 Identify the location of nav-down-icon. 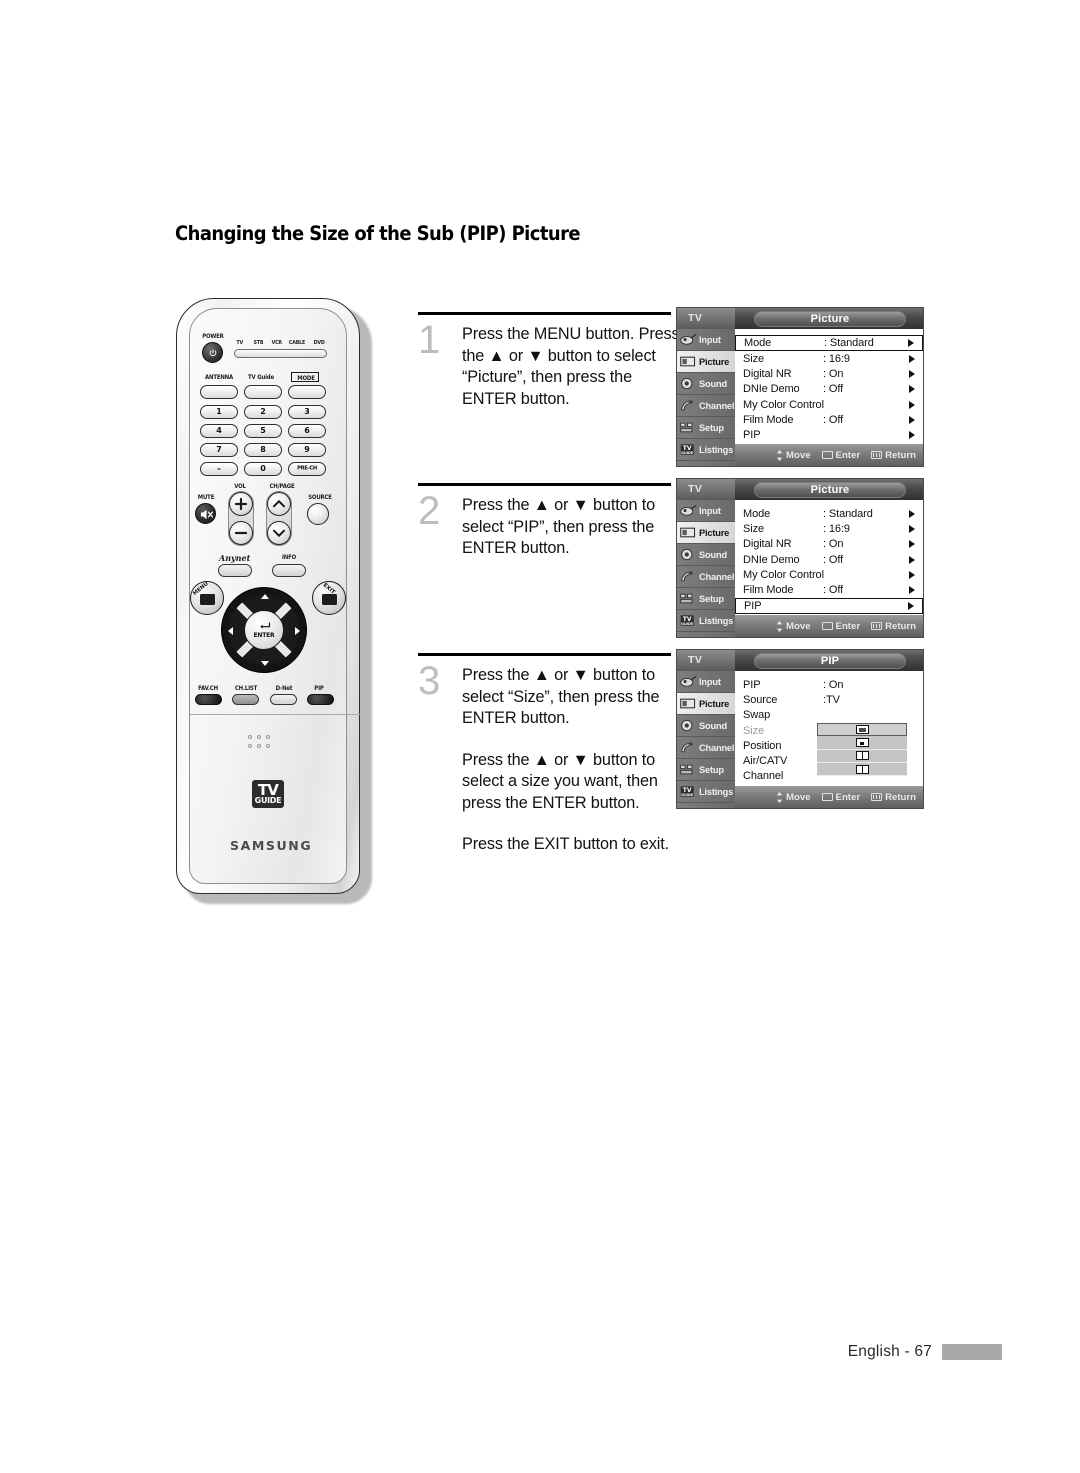
(265, 663).